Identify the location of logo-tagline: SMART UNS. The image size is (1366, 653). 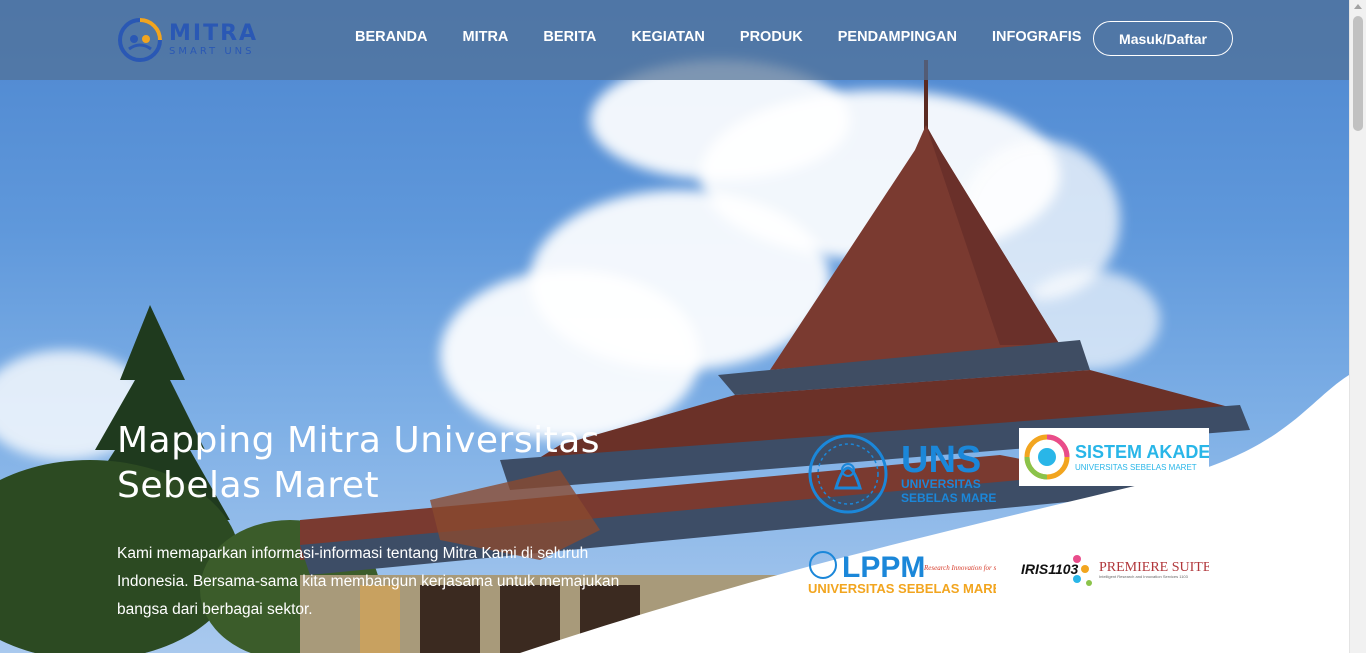
(212, 51).